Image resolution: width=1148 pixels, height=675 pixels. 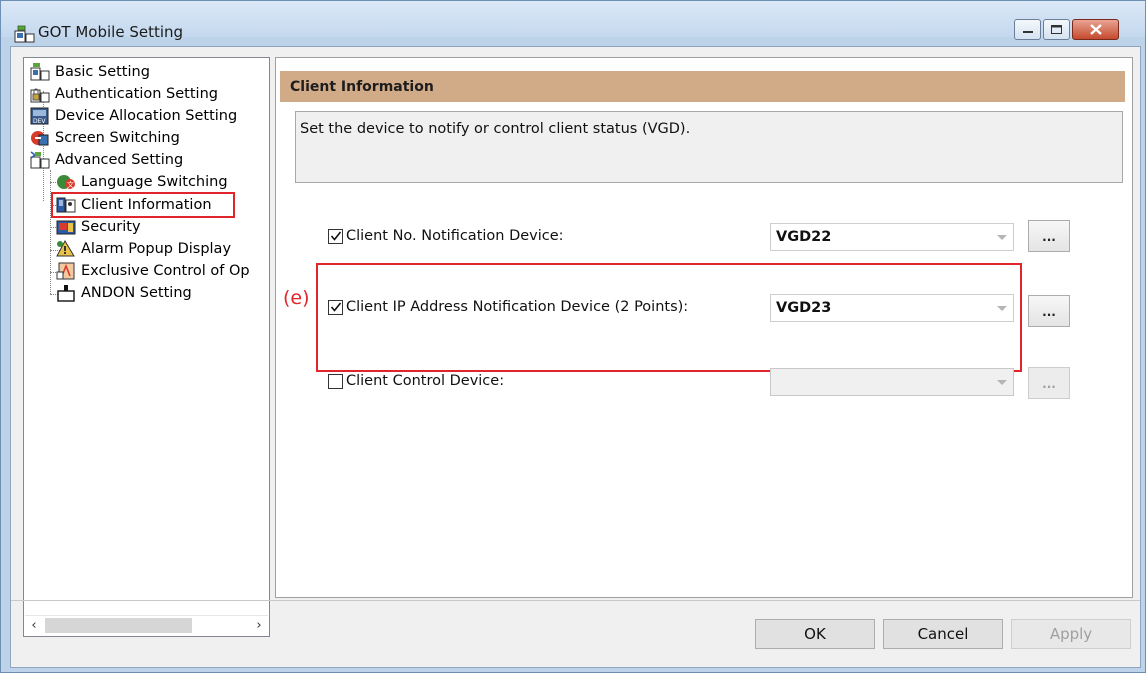 I want to click on client-no-row: Client No. Notification Device:, so click(x=446, y=236).